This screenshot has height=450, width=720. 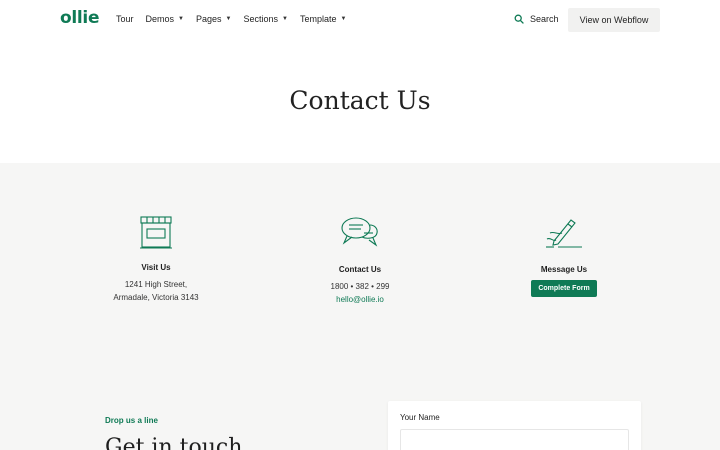 I want to click on chat-bubbles-icon, so click(x=359, y=232).